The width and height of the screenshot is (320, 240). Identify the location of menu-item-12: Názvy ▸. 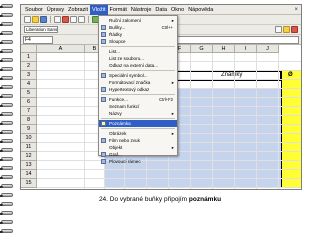
(138, 113).